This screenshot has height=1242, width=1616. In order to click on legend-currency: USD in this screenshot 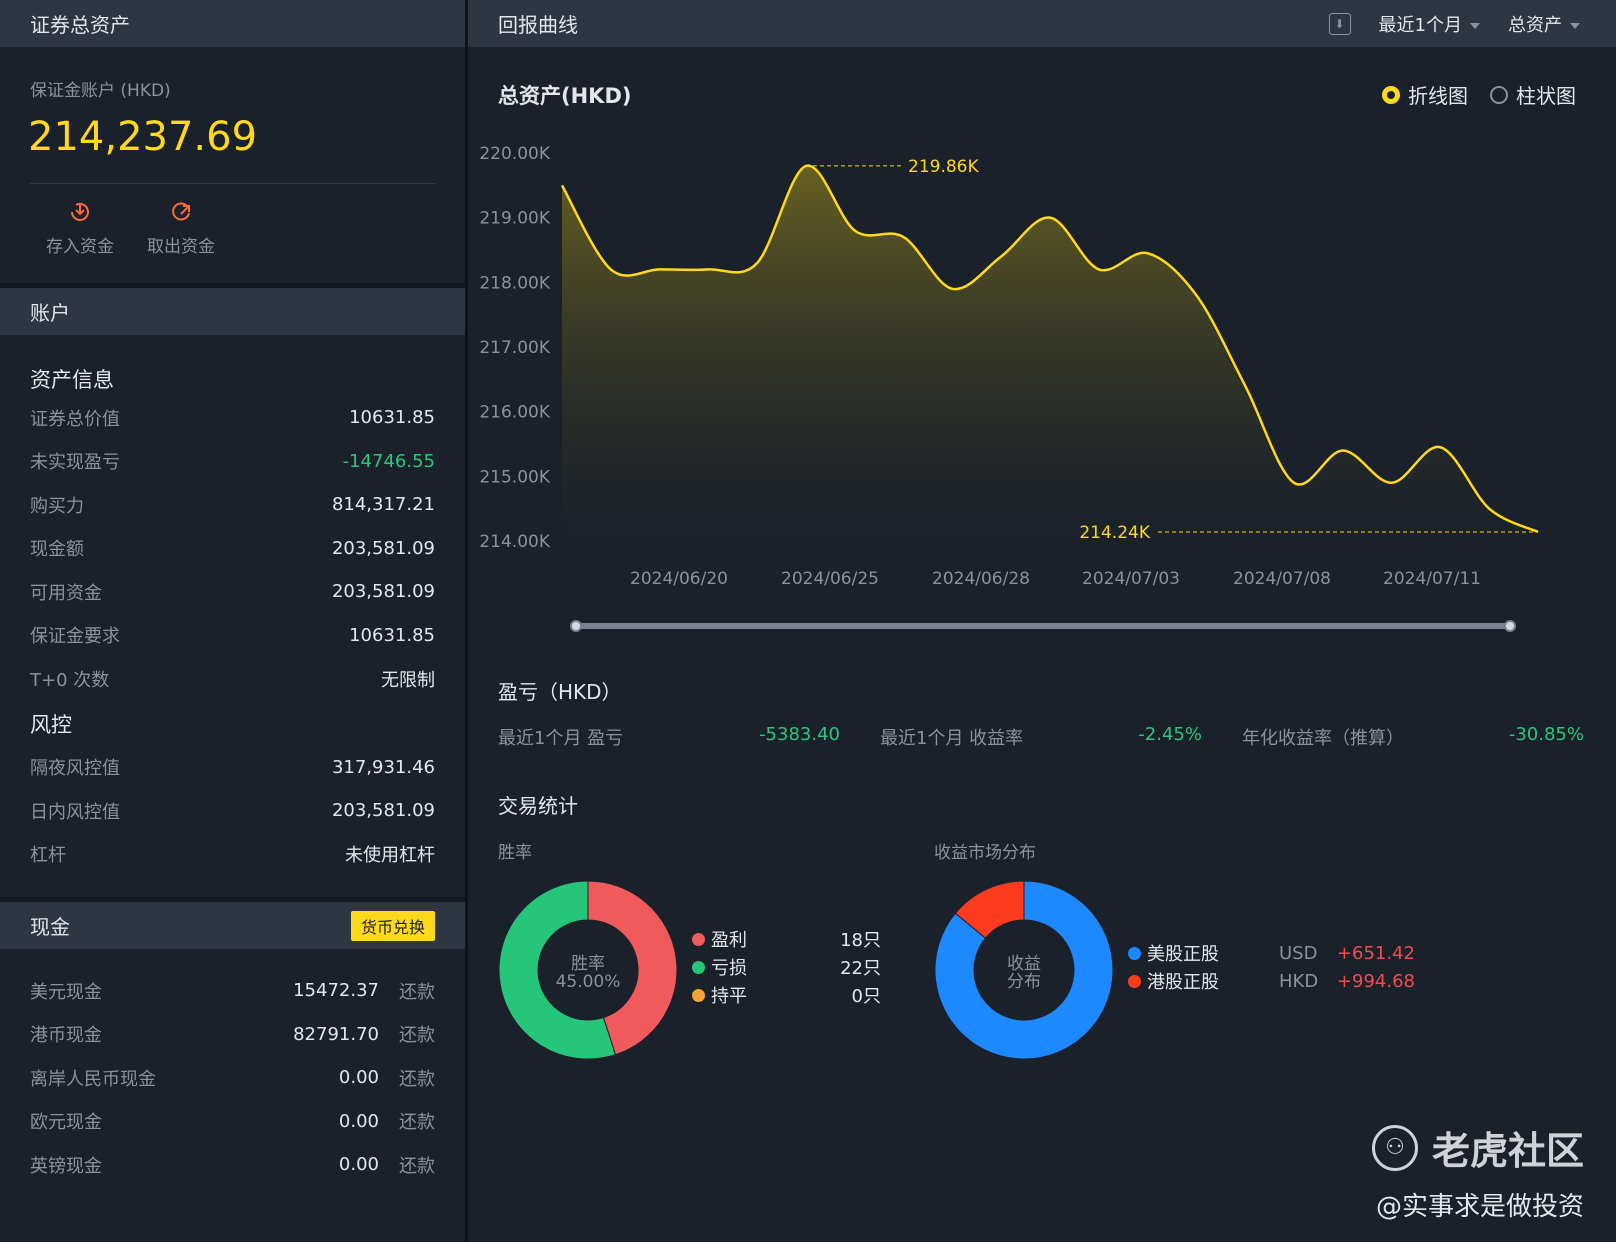, I will do `click(1298, 953)`.